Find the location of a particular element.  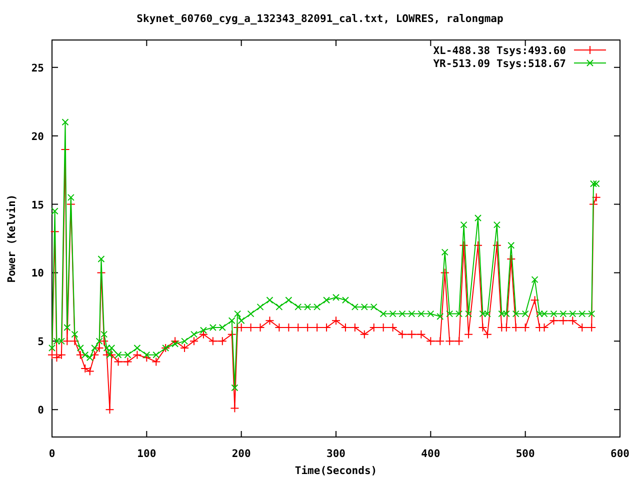

x-tick-label: 400 is located at coordinates (430, 454).